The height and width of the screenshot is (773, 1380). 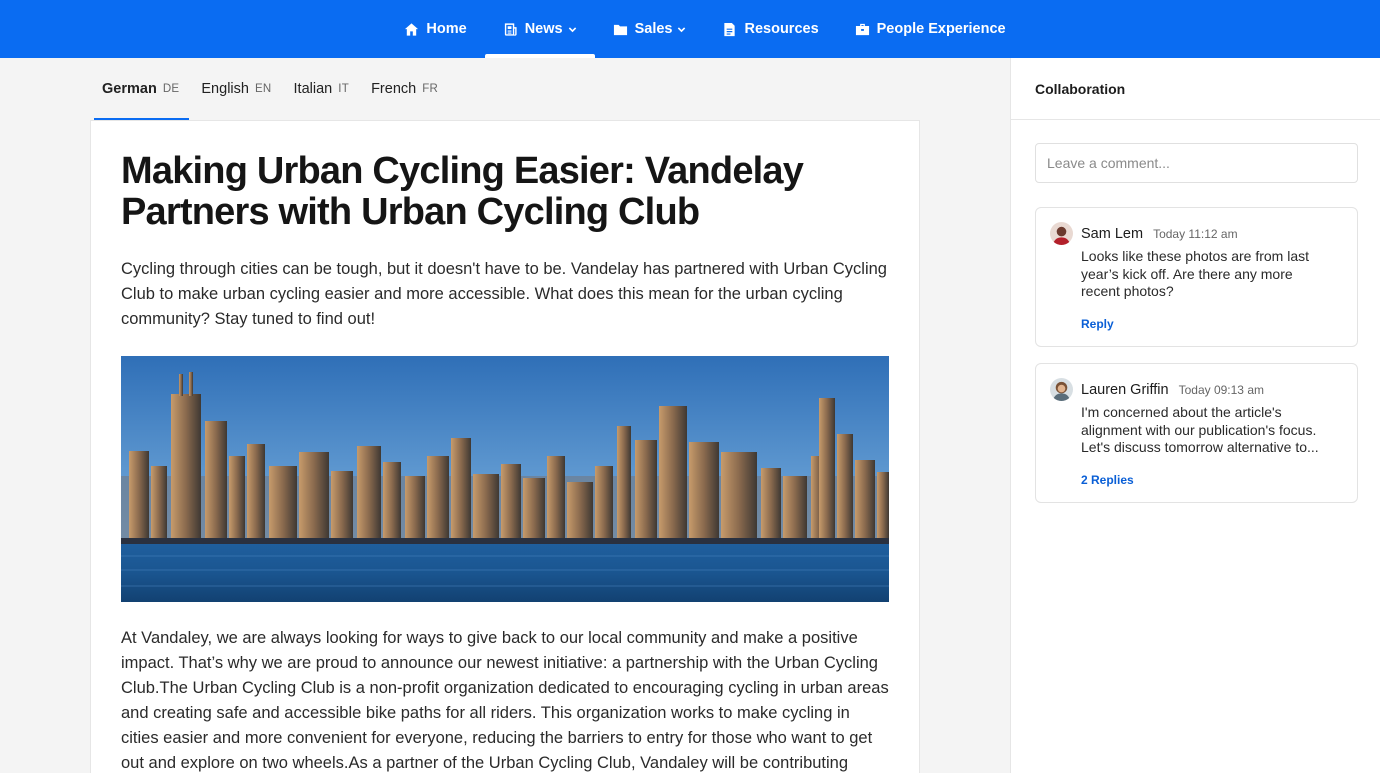 I want to click on comment-input-box, so click(x=1196, y=163).